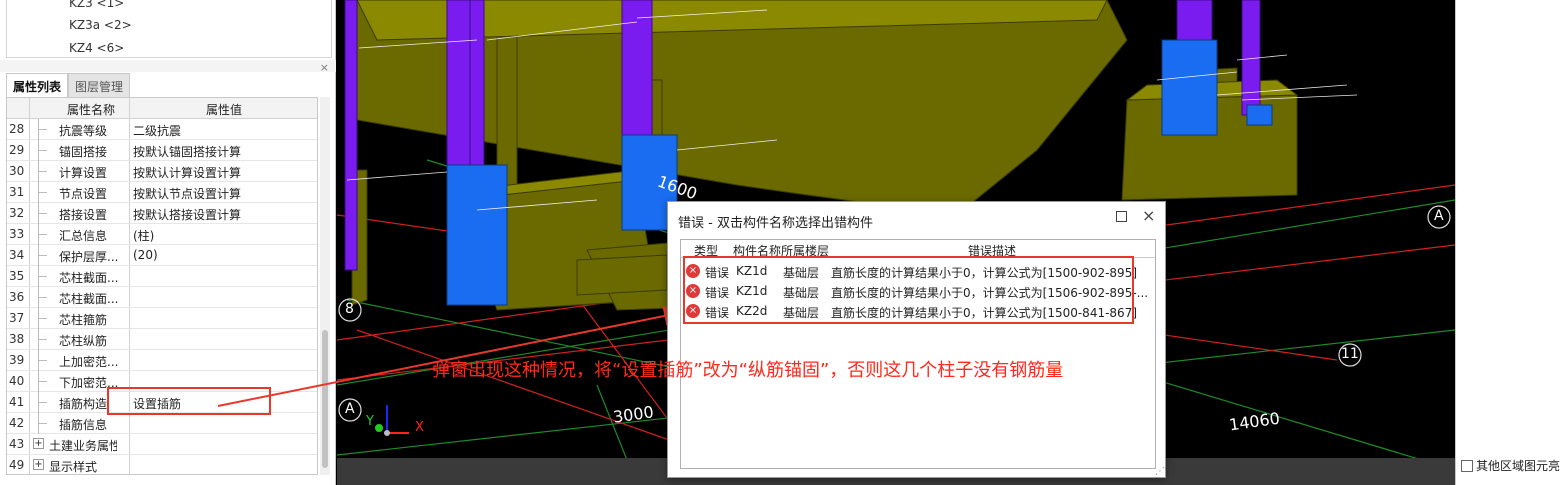 The image size is (1561, 485). What do you see at coordinates (83, 173) in the screenshot?
I see `property-name: 计算设置` at bounding box center [83, 173].